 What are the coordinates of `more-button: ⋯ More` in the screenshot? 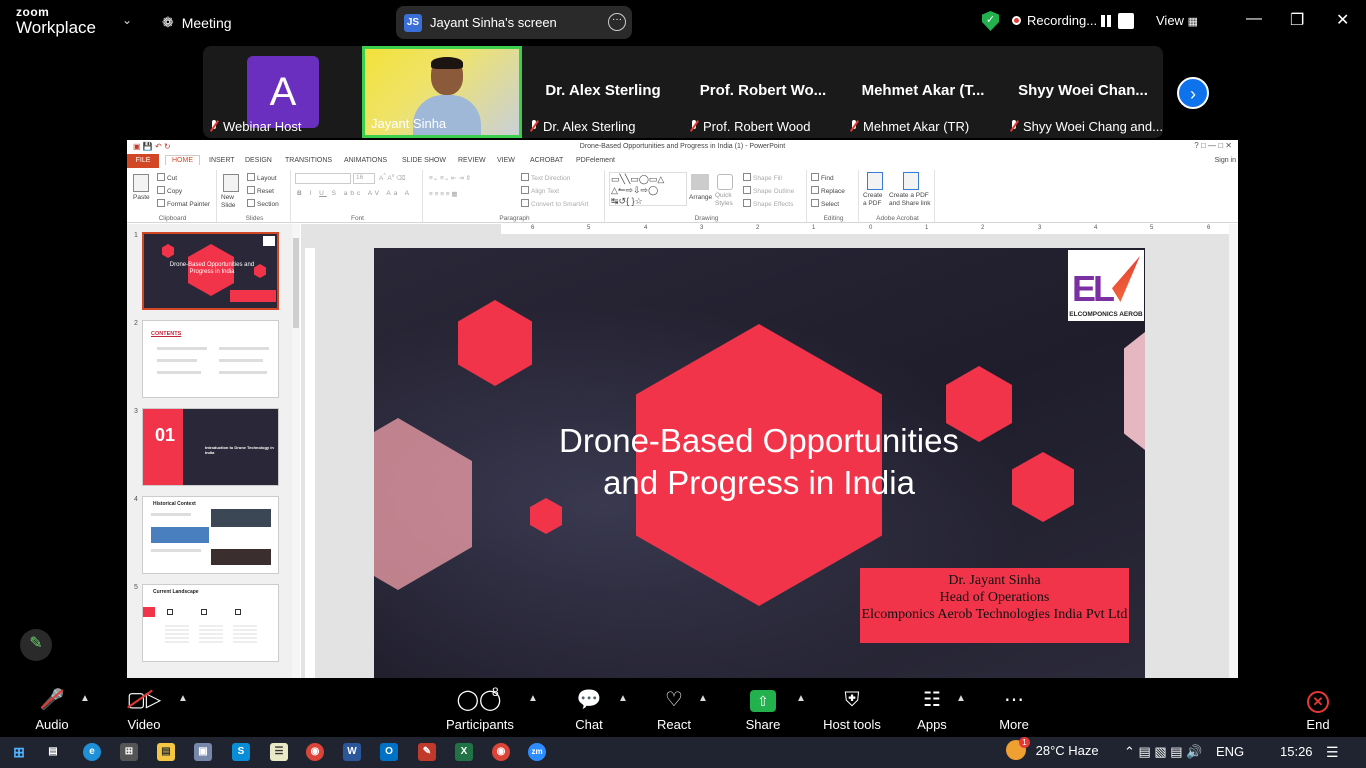 It's located at (1014, 709).